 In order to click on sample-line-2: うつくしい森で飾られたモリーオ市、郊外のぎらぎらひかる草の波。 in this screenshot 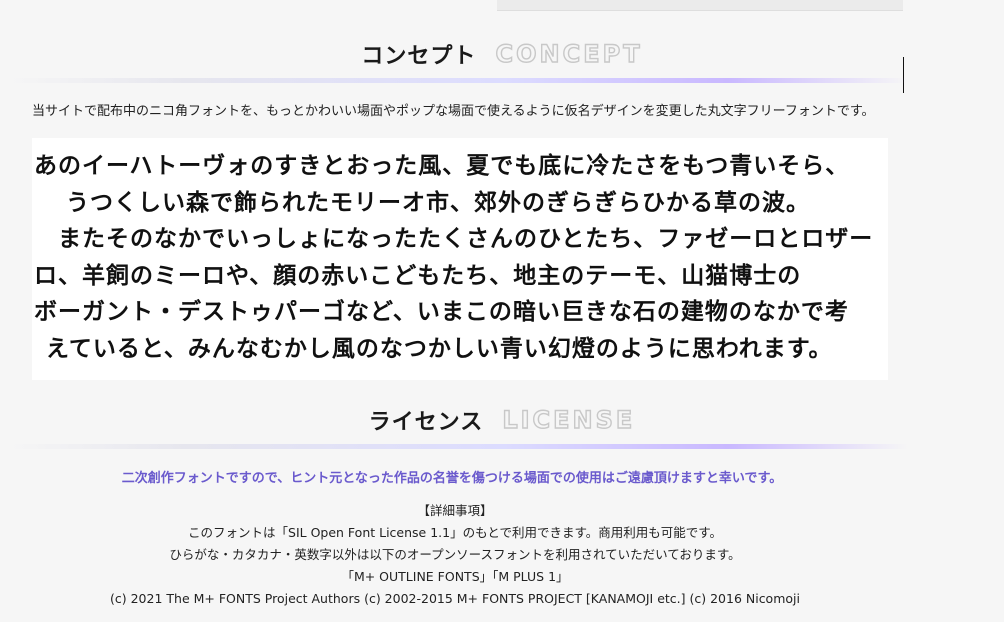, I will do `click(438, 202)`.